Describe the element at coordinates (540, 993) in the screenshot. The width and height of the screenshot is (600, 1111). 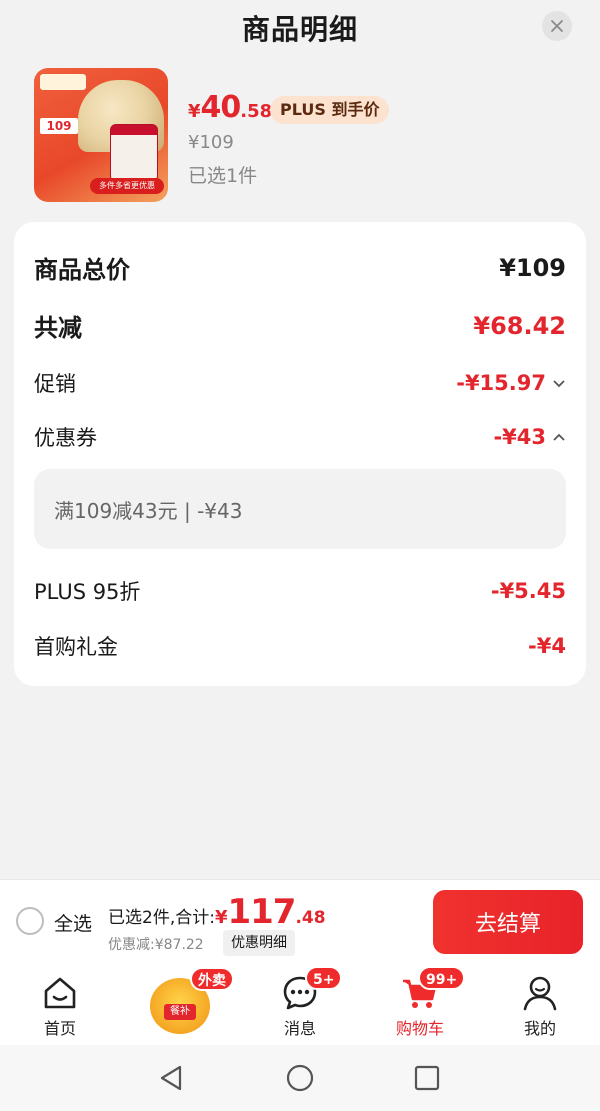
I see `profile-icon` at that location.